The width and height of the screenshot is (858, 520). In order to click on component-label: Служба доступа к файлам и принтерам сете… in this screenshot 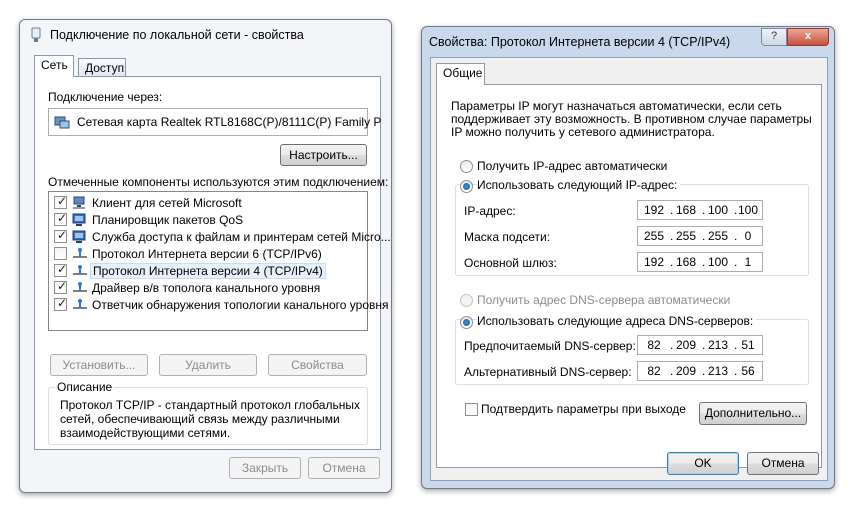, I will do `click(241, 237)`.